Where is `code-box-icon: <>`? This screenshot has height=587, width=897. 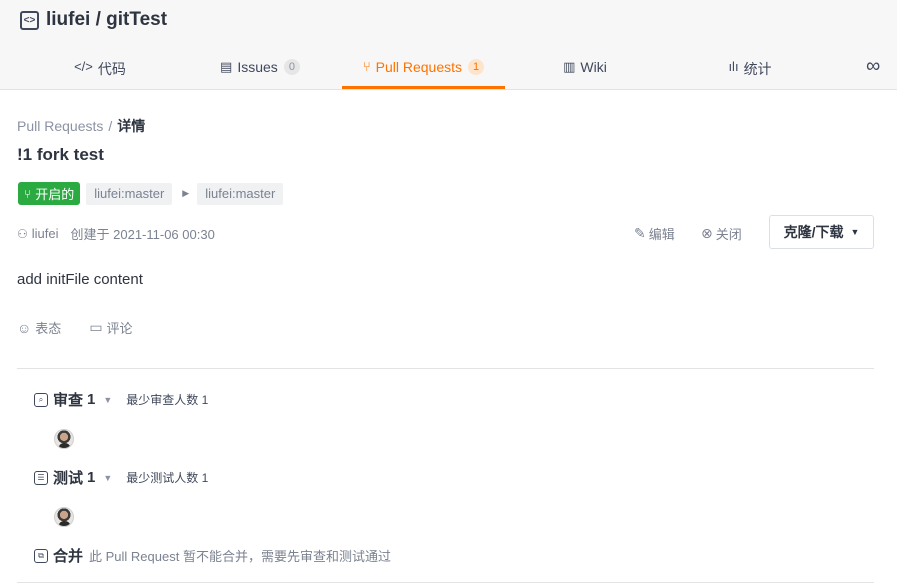
code-box-icon: <> is located at coordinates (29, 20).